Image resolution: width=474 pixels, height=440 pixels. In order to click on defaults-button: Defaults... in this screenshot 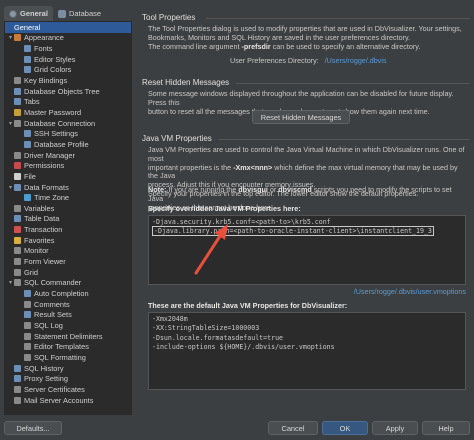, I will do `click(33, 428)`.